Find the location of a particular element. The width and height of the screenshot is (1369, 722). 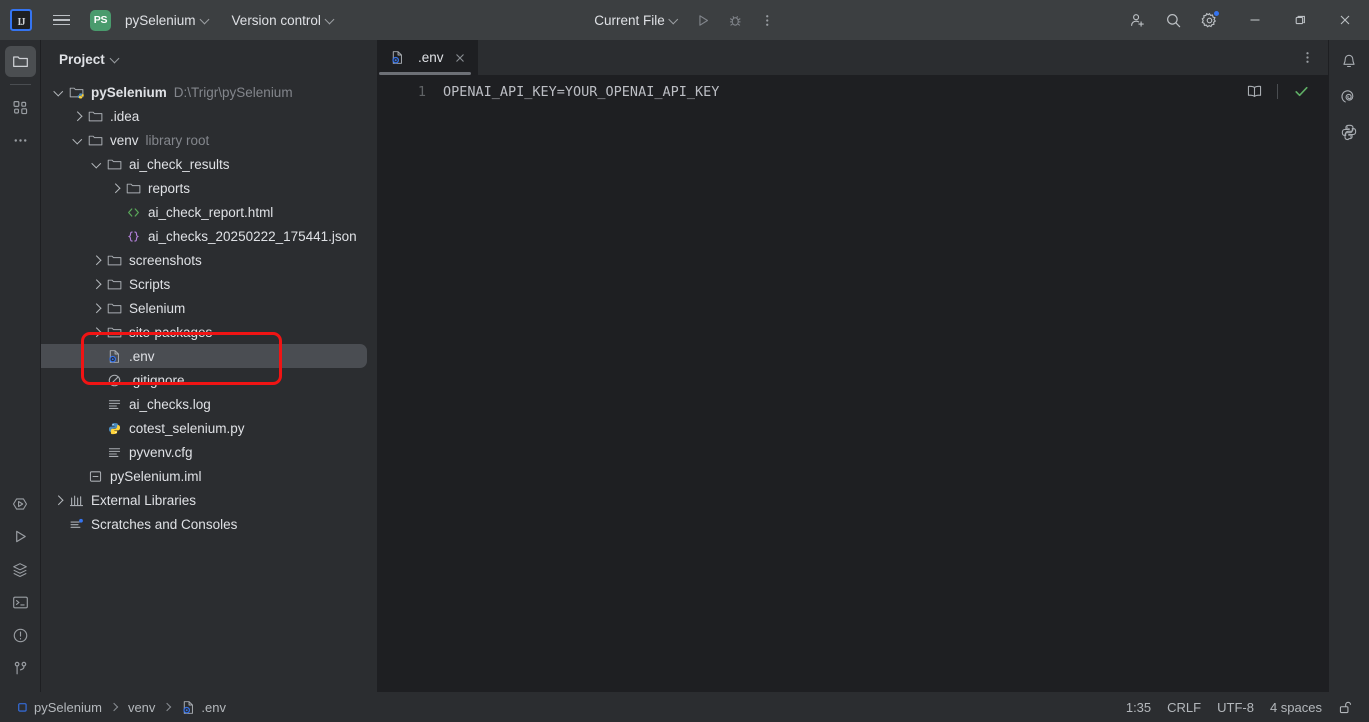

tree-row-site_packages: site-packages is located at coordinates (209, 332).